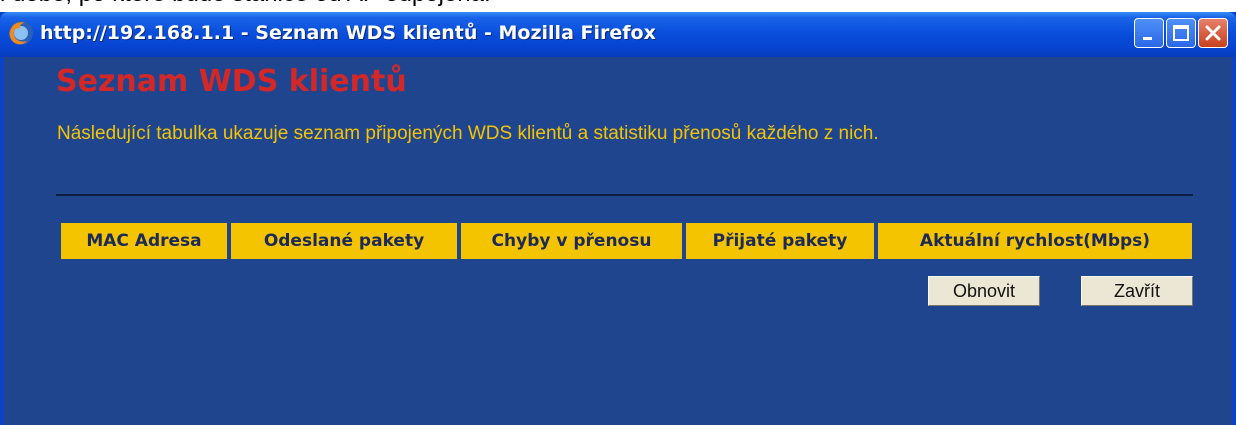  Describe the element at coordinates (1149, 33) in the screenshot. I see `minimize-button` at that location.